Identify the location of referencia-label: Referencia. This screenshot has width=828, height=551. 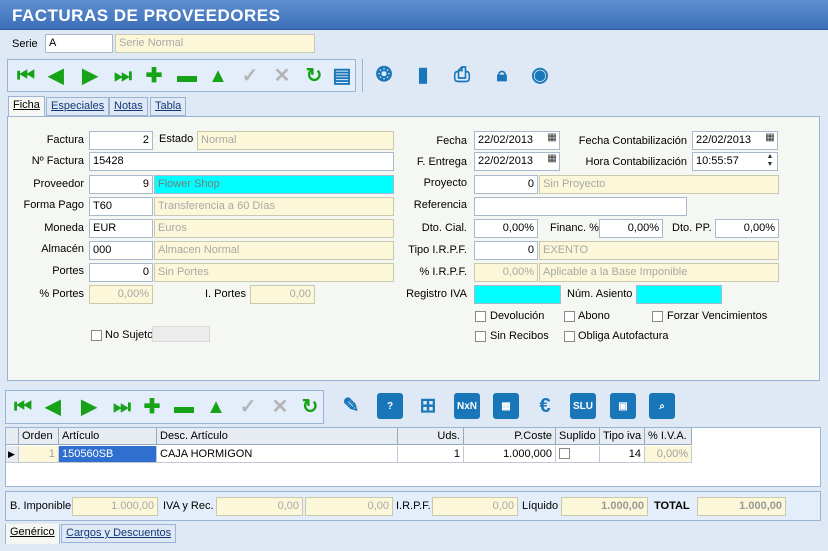
(440, 205).